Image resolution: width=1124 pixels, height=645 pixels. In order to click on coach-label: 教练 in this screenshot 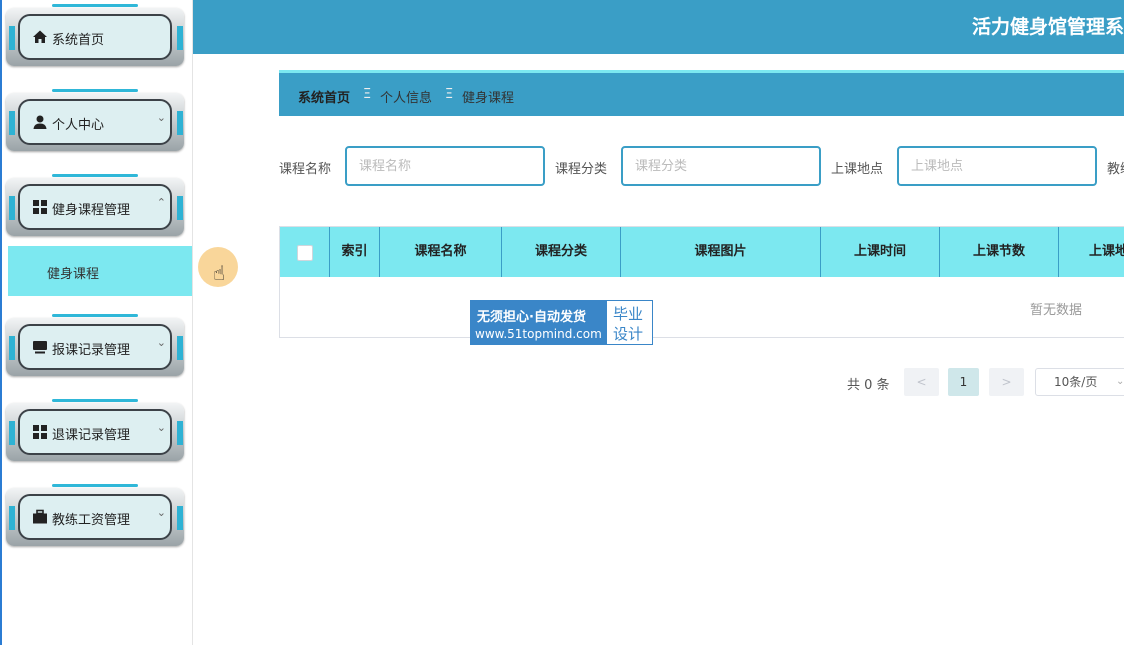, I will do `click(1115, 169)`.